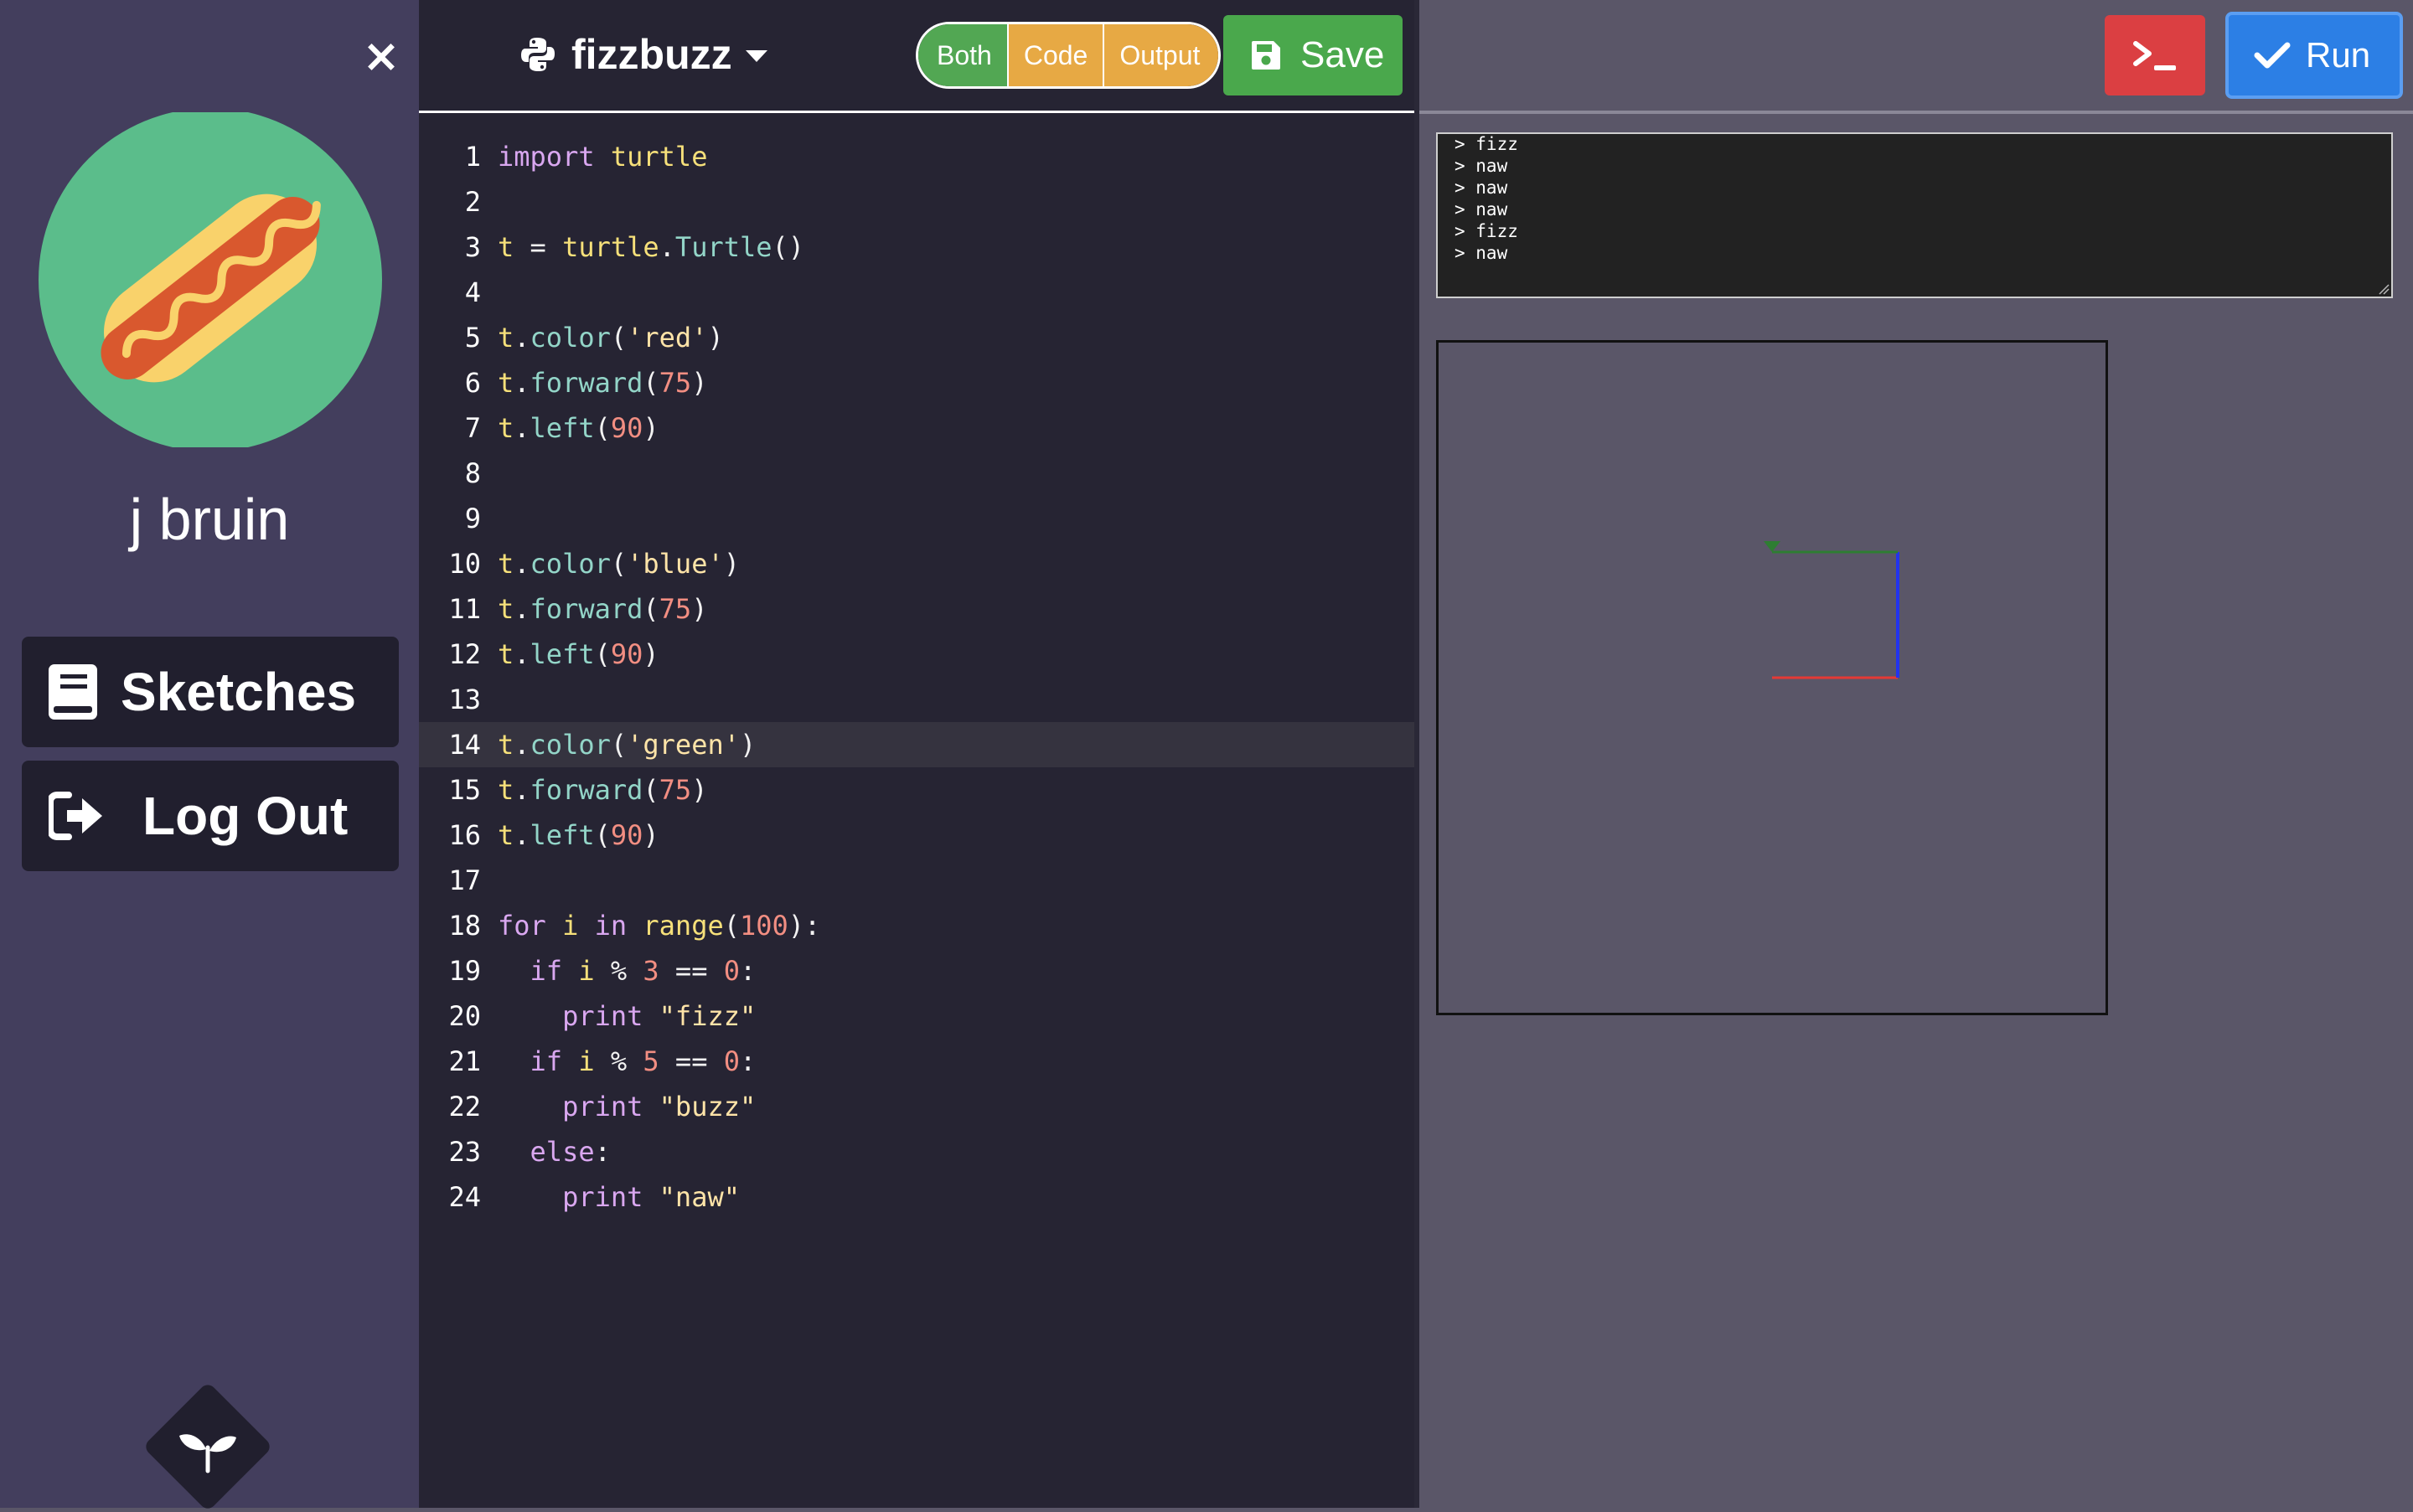  Describe the element at coordinates (464, 745) in the screenshot. I see `line-number: 14` at that location.